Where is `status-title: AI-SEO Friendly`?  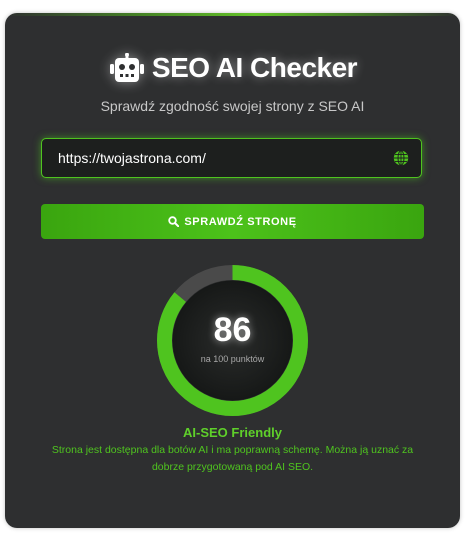 status-title: AI-SEO Friendly is located at coordinates (232, 432).